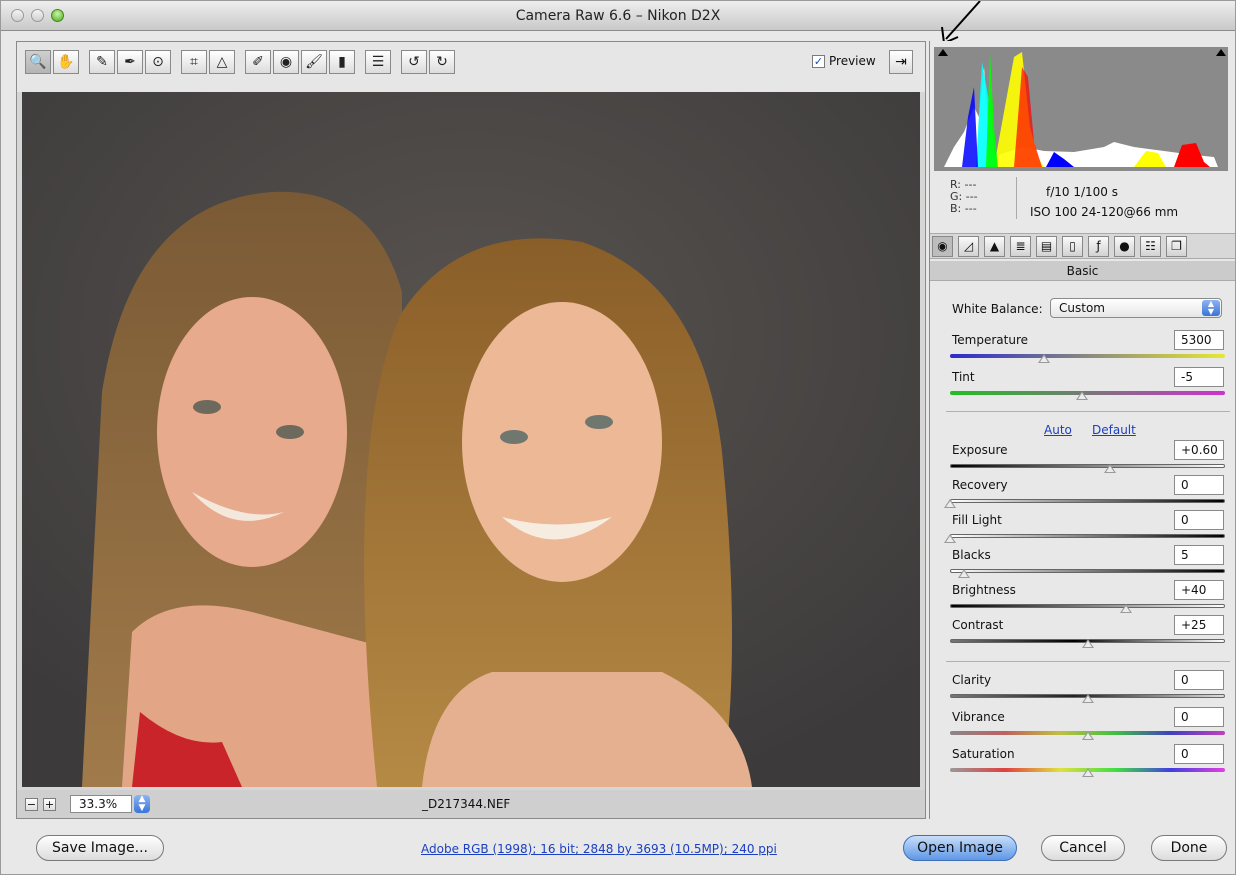 This screenshot has width=1241, height=875. Describe the element at coordinates (1098, 246) in the screenshot. I see `effects-icon: ƒ` at that location.